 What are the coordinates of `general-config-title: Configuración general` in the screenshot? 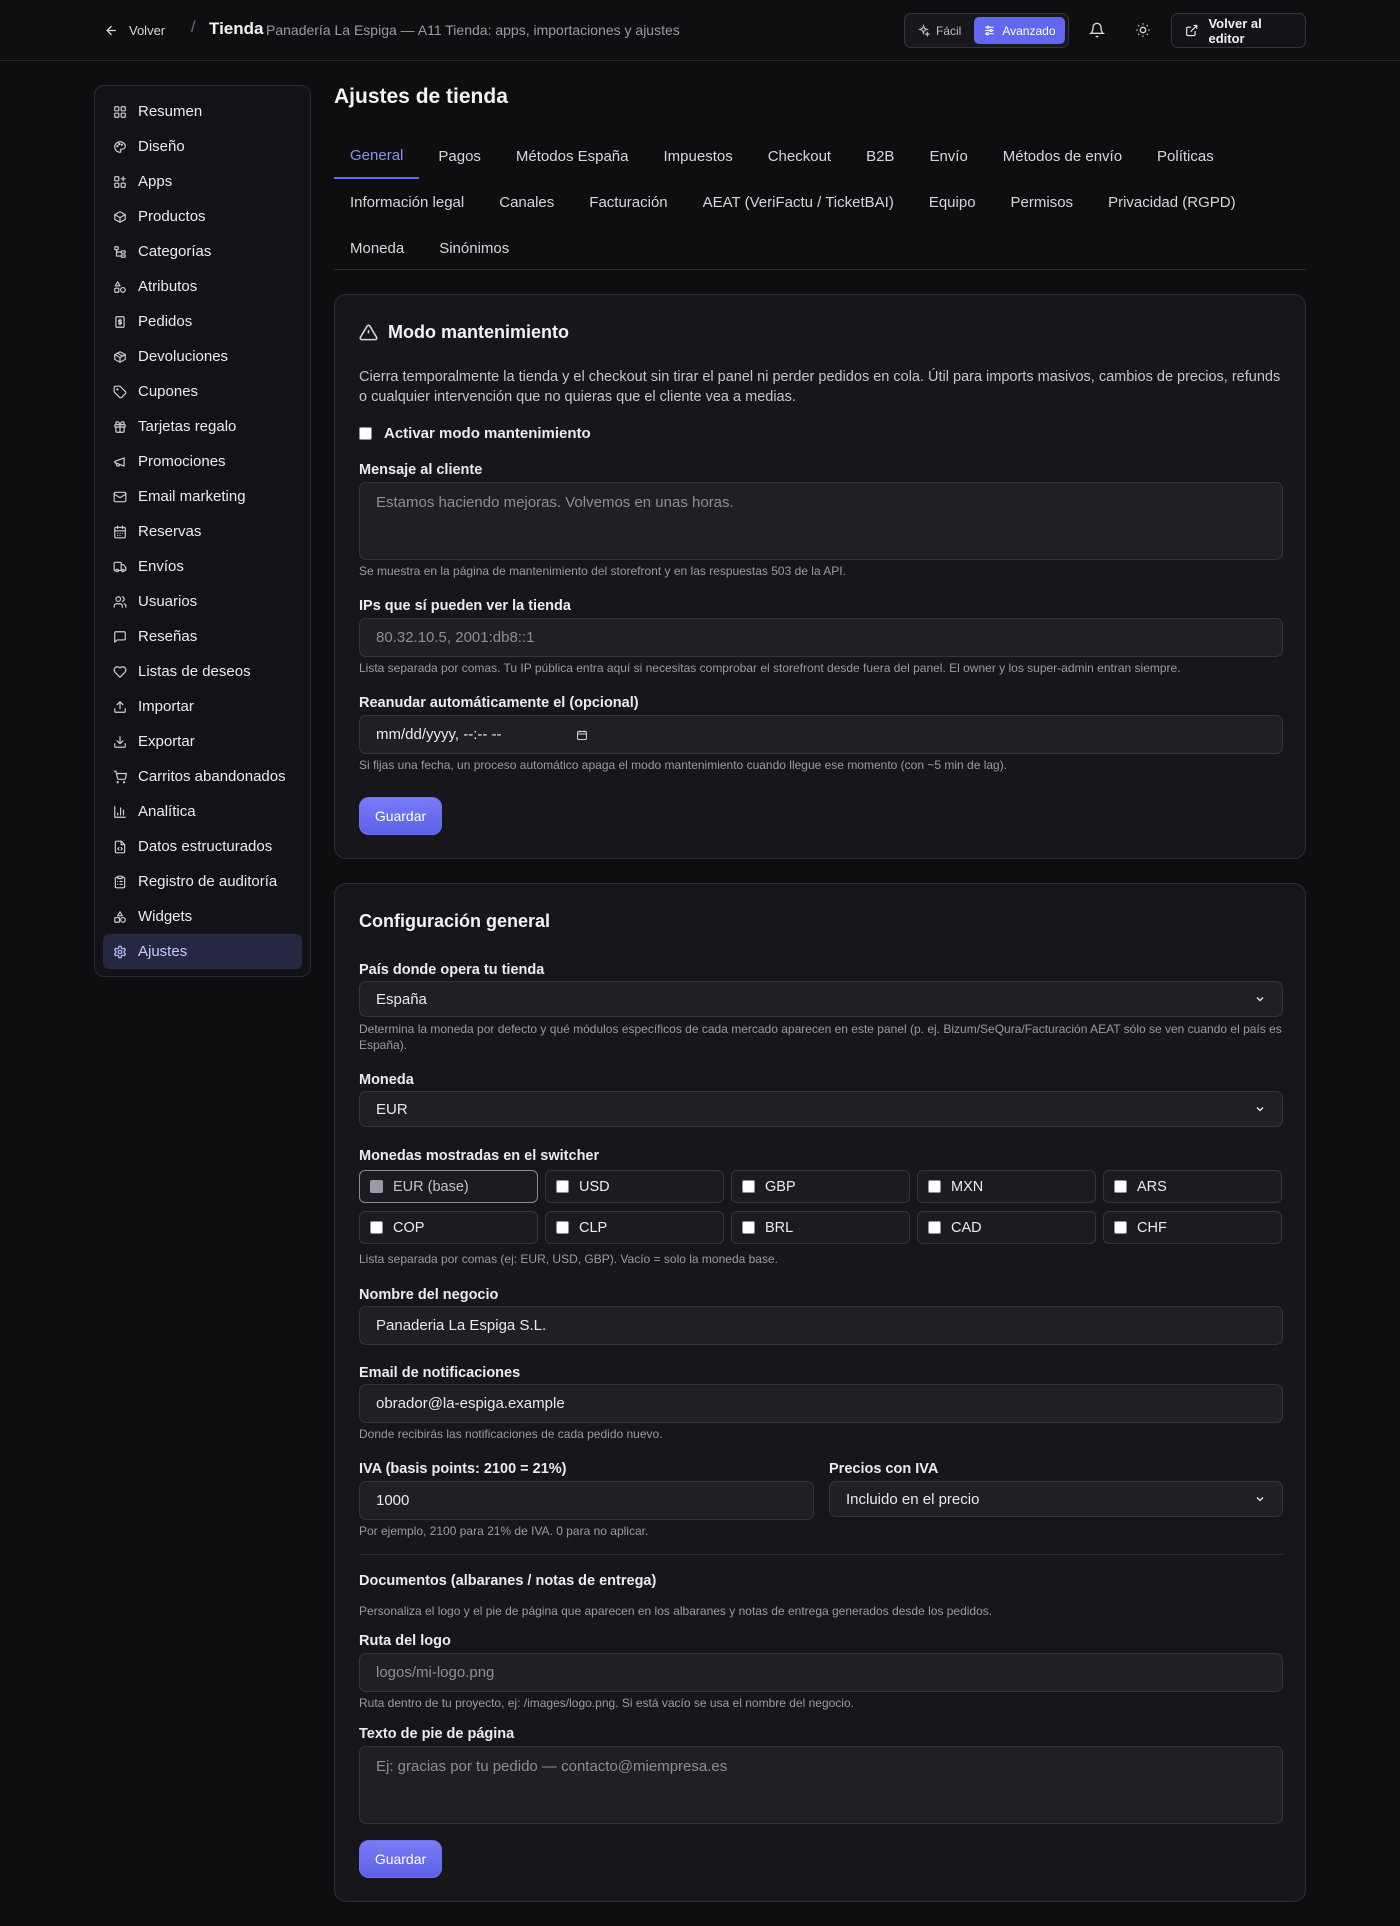 It's located at (455, 921).